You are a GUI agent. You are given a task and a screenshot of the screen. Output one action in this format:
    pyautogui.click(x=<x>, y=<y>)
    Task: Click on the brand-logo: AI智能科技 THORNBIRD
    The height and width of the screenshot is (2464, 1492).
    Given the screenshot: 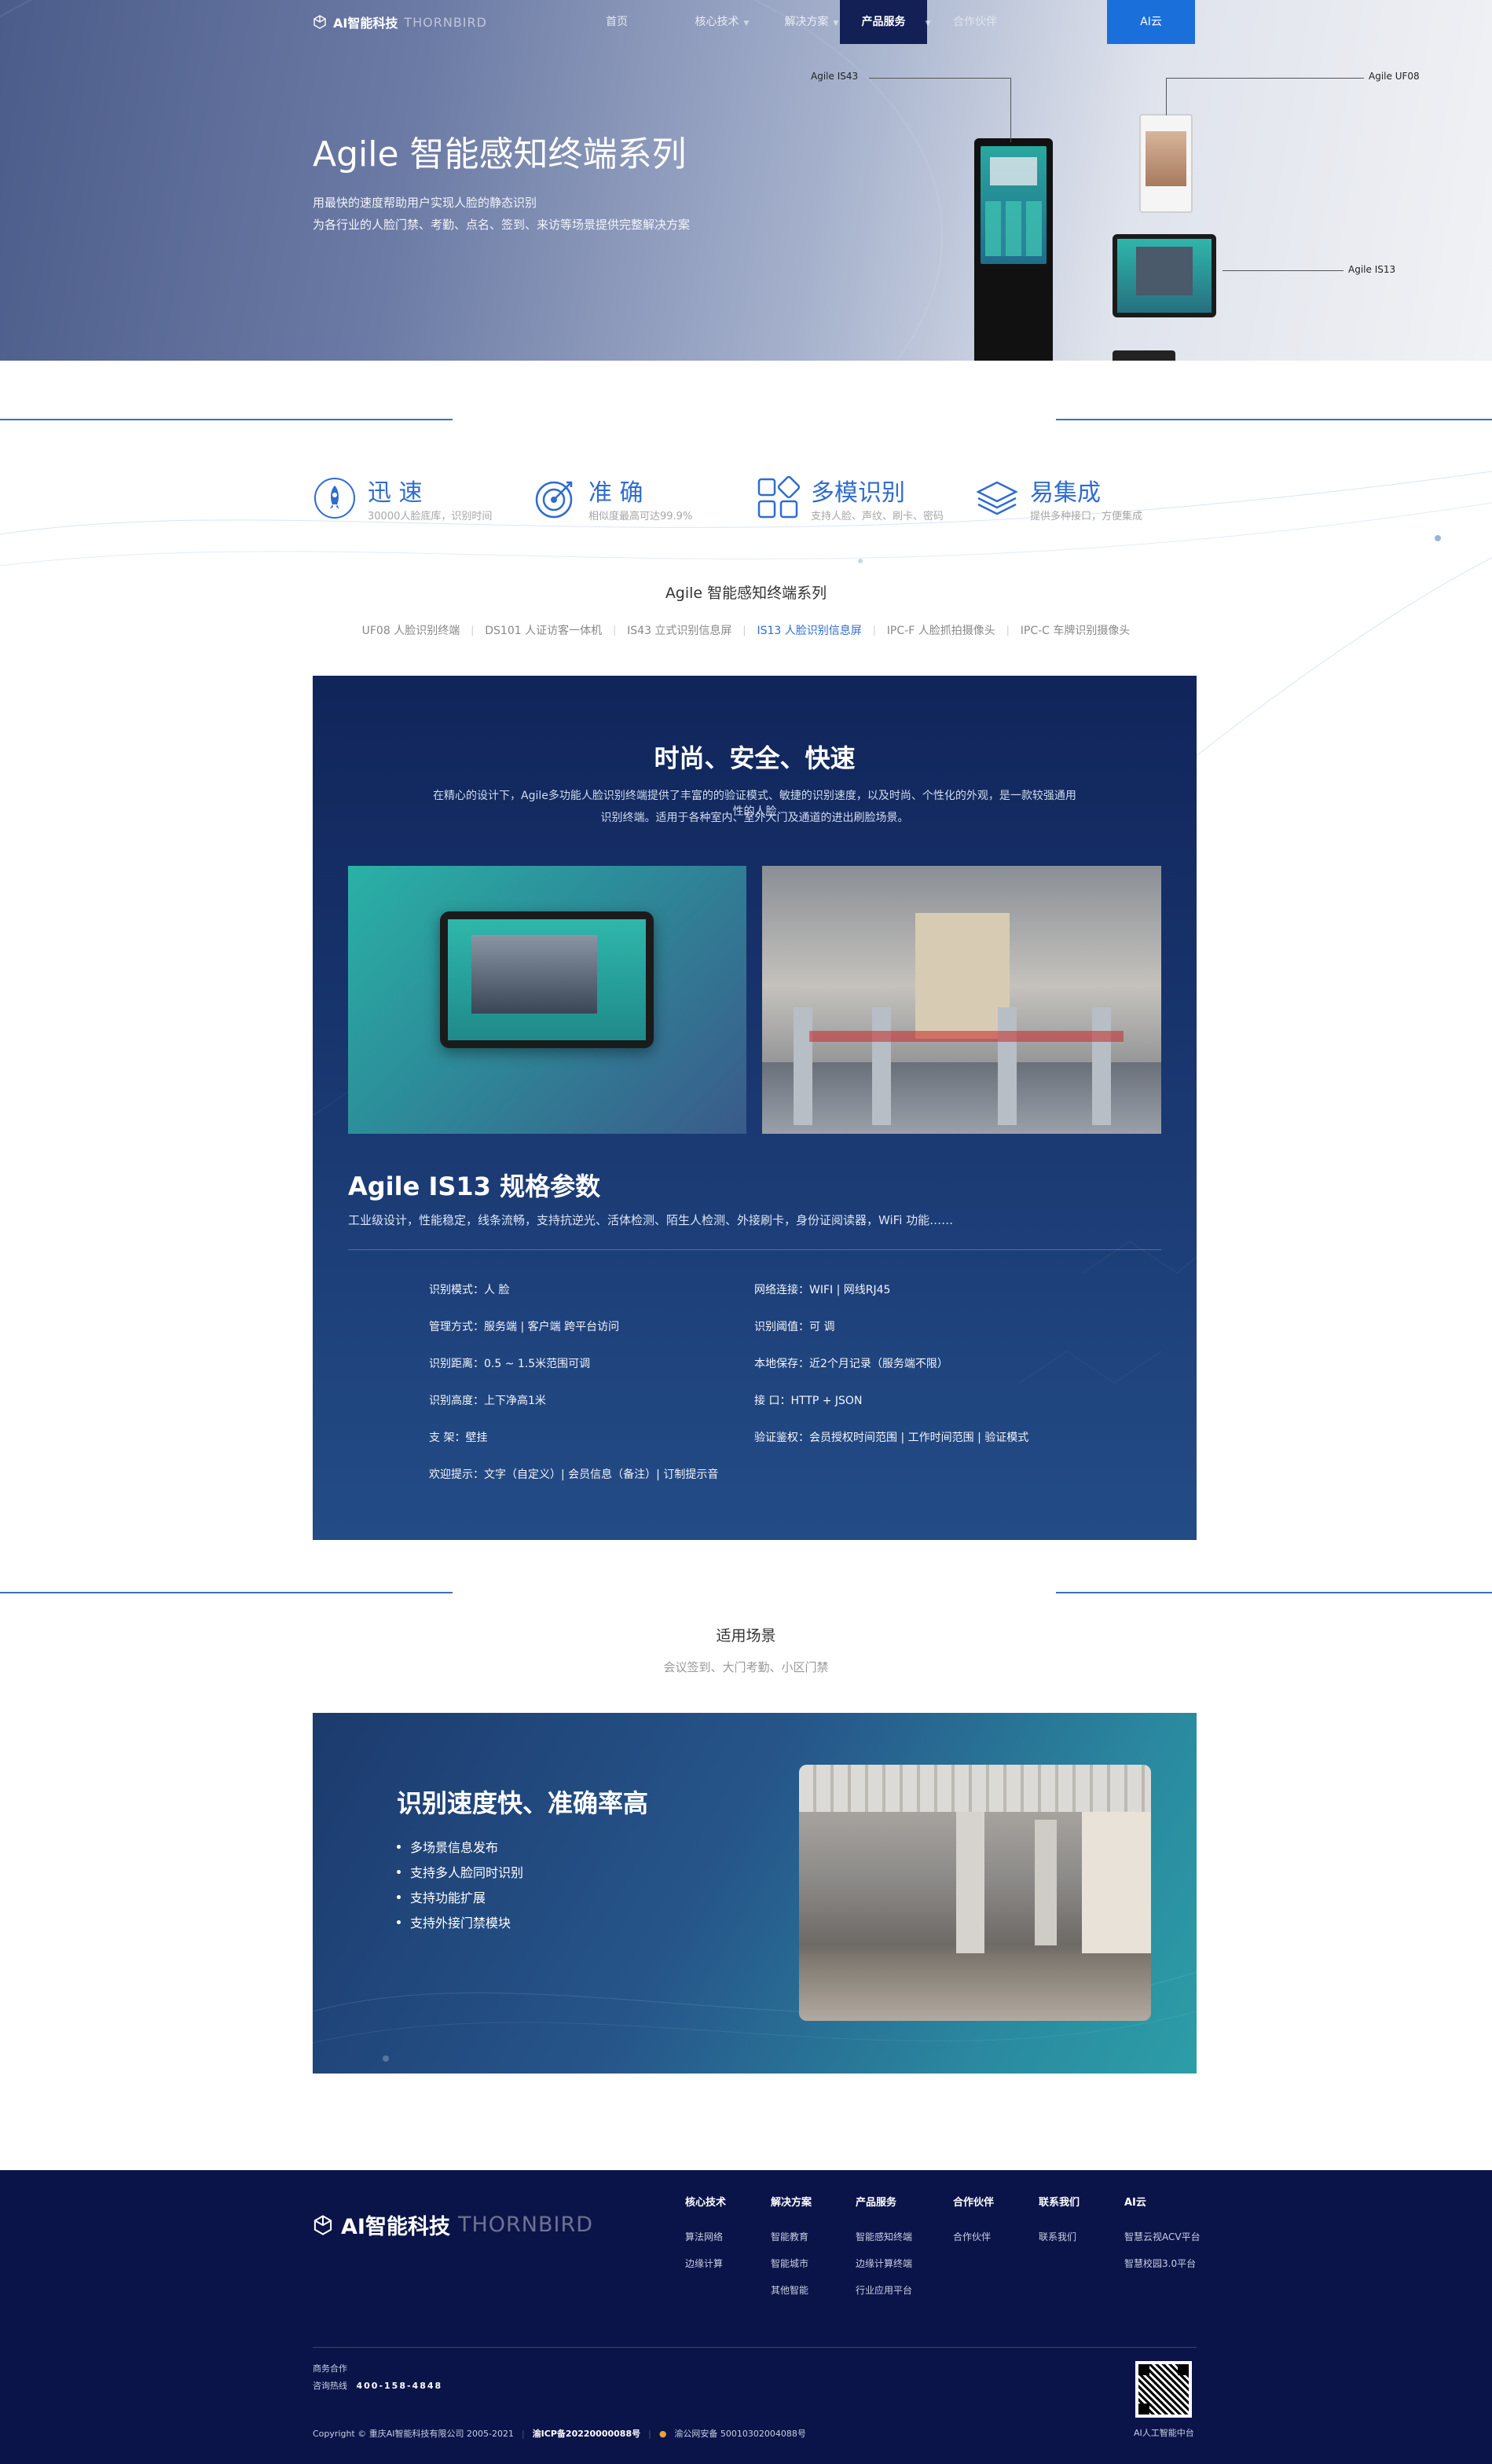 What is the action you would take?
    pyautogui.click(x=400, y=22)
    